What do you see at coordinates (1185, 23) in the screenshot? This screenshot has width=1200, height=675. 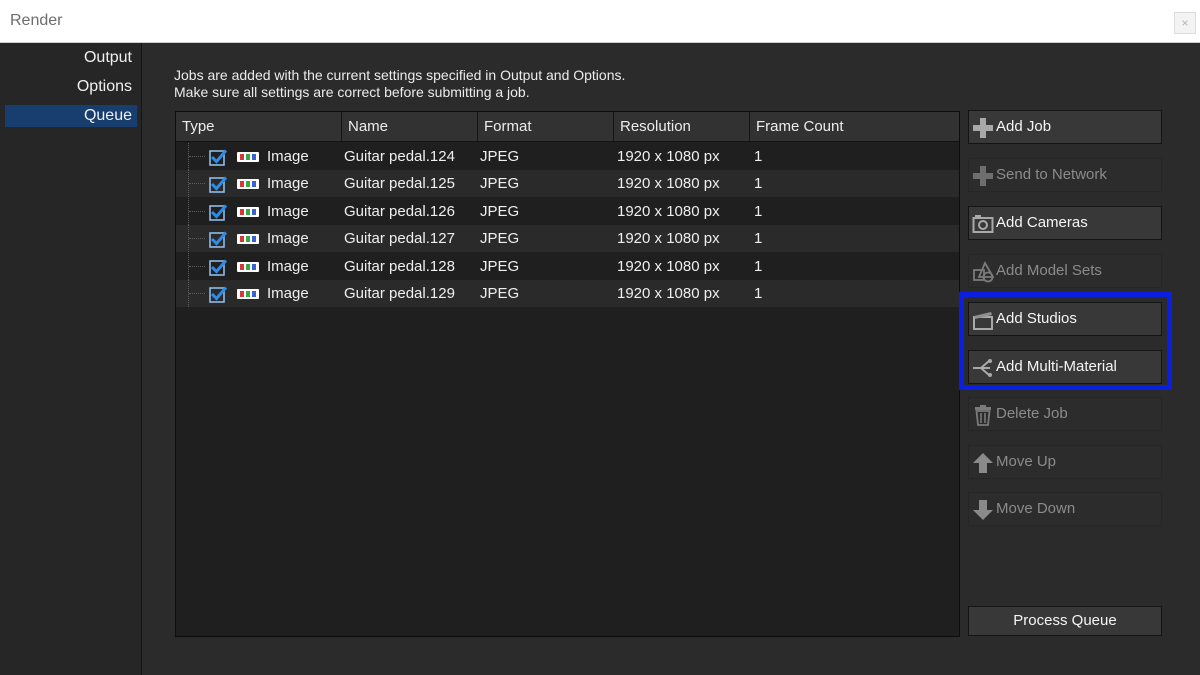 I see `close-button: ×` at bounding box center [1185, 23].